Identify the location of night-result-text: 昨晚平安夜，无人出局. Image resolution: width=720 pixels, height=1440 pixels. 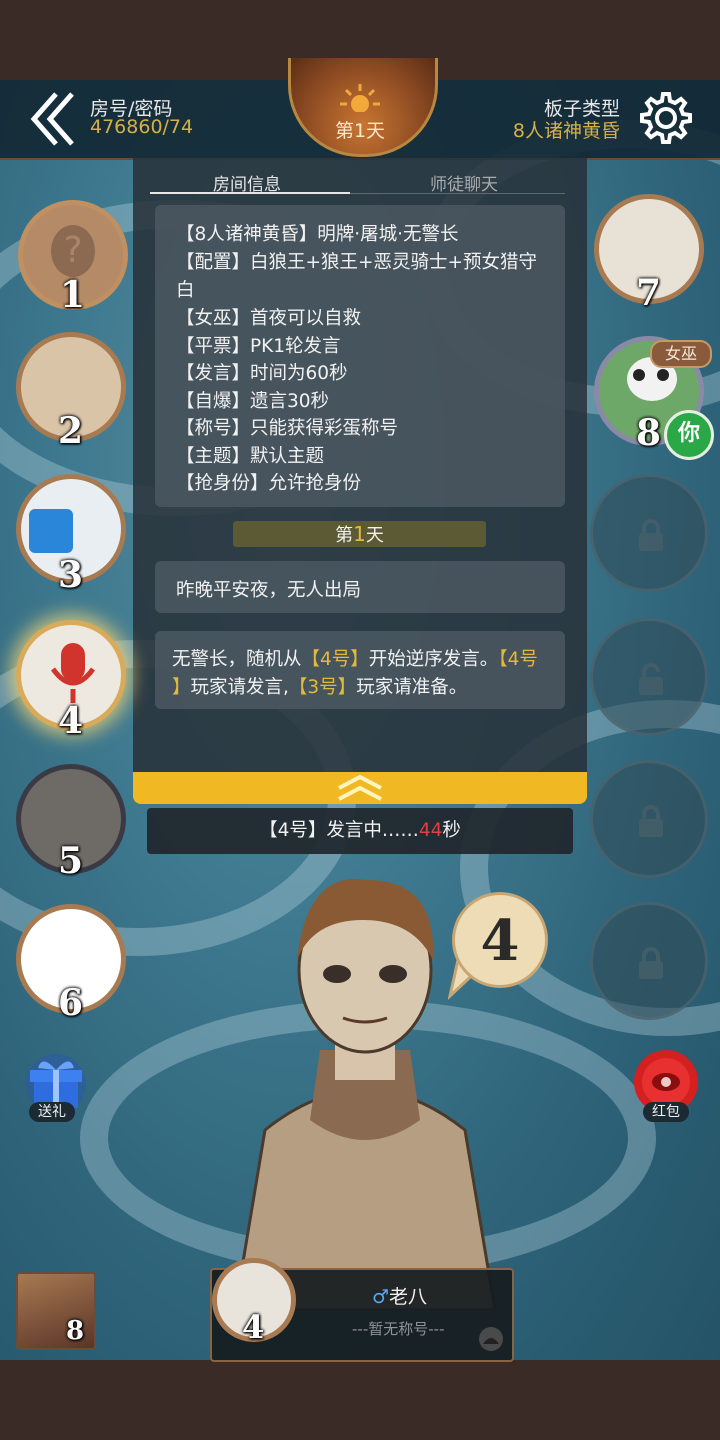
(269, 590).